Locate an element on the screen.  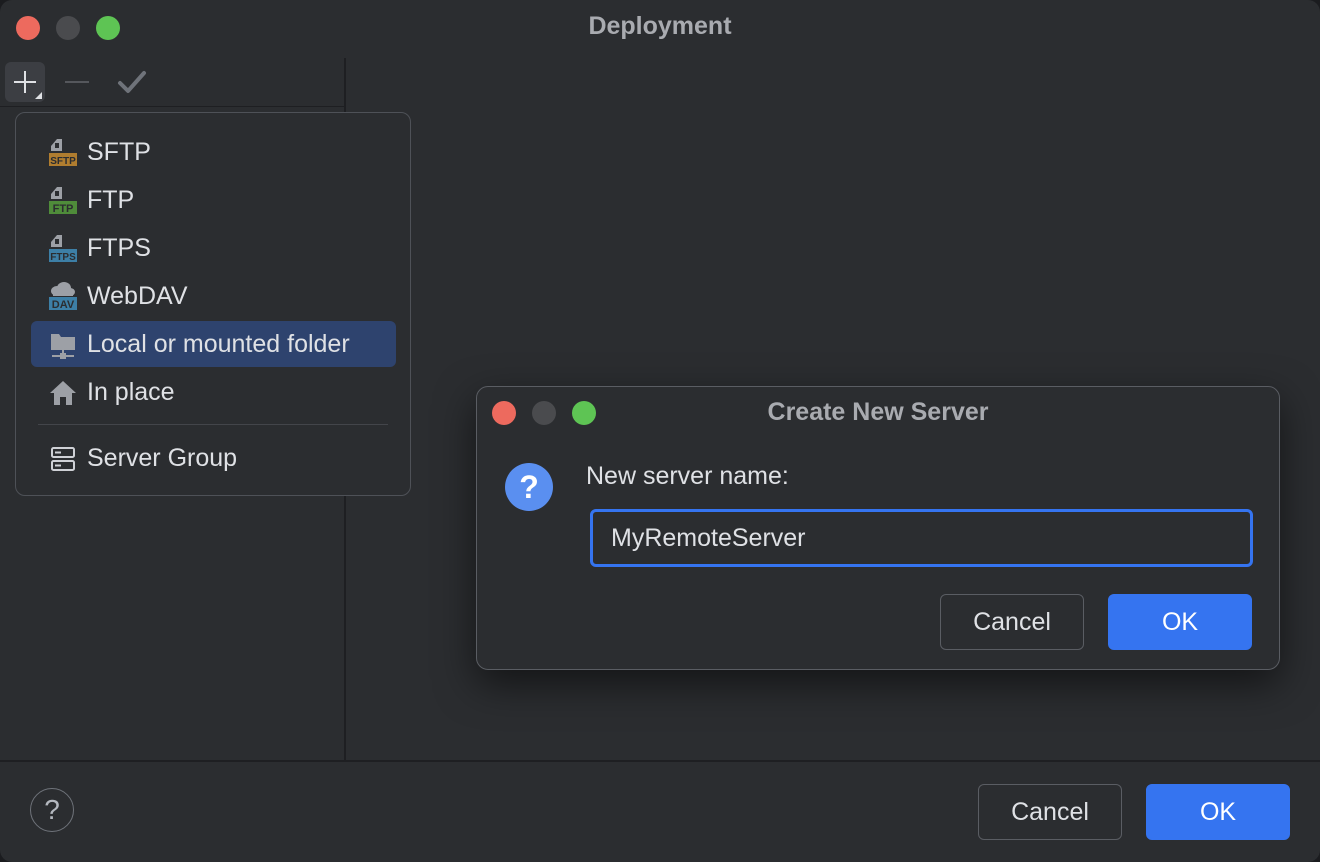
menu-separator is located at coordinates (213, 424).